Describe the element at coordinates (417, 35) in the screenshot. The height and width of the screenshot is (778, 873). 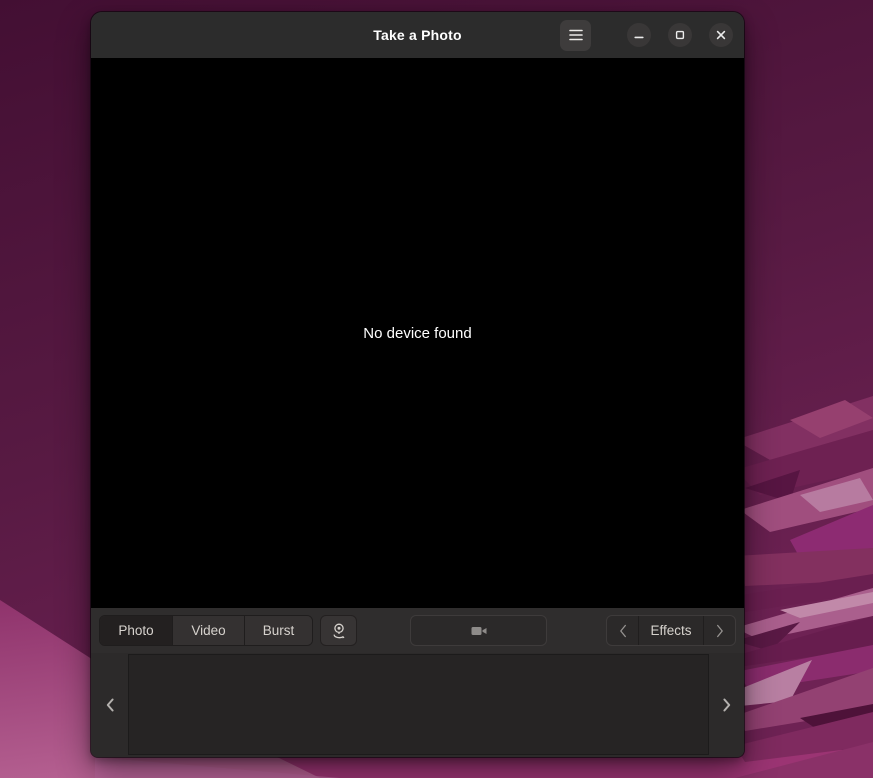
I see `titlebar: Take a Photo` at that location.